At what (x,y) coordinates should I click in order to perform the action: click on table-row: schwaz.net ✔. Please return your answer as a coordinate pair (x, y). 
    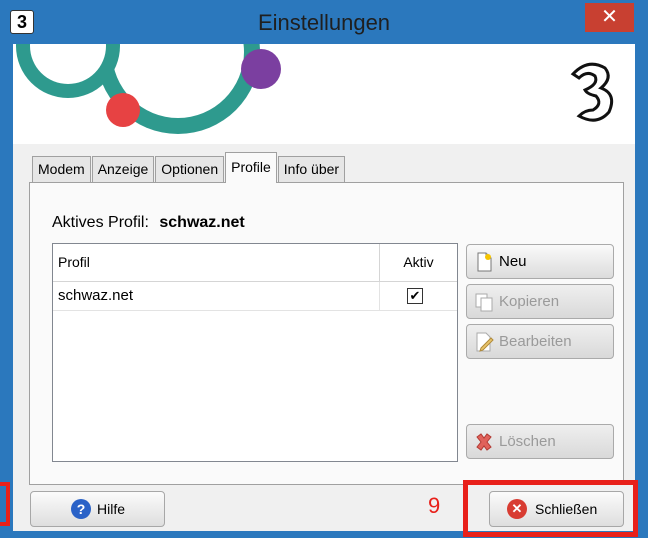
    Looking at the image, I should click on (255, 296).